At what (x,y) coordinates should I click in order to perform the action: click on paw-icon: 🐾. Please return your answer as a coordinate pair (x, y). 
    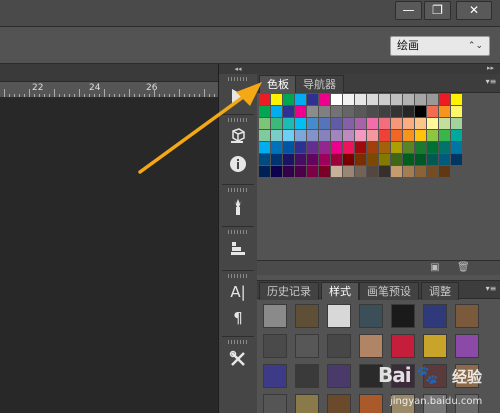
    Looking at the image, I should click on (427, 375).